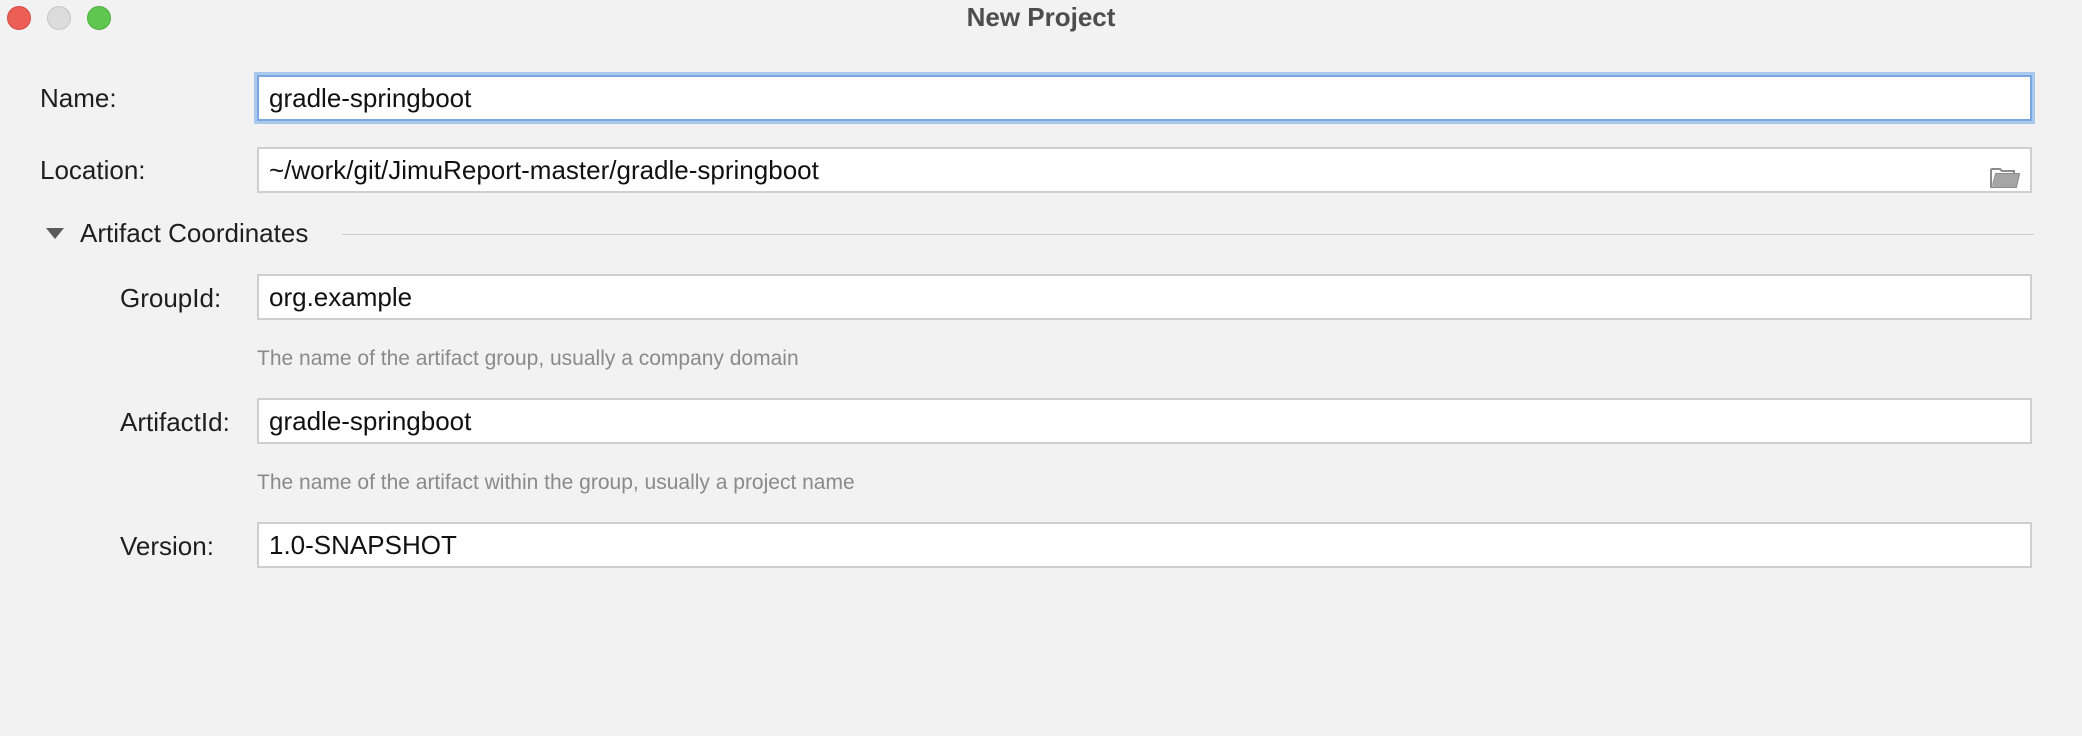 The image size is (2082, 736). I want to click on artifact-coordinates-section: Artifact Coordinates, so click(1039, 234).